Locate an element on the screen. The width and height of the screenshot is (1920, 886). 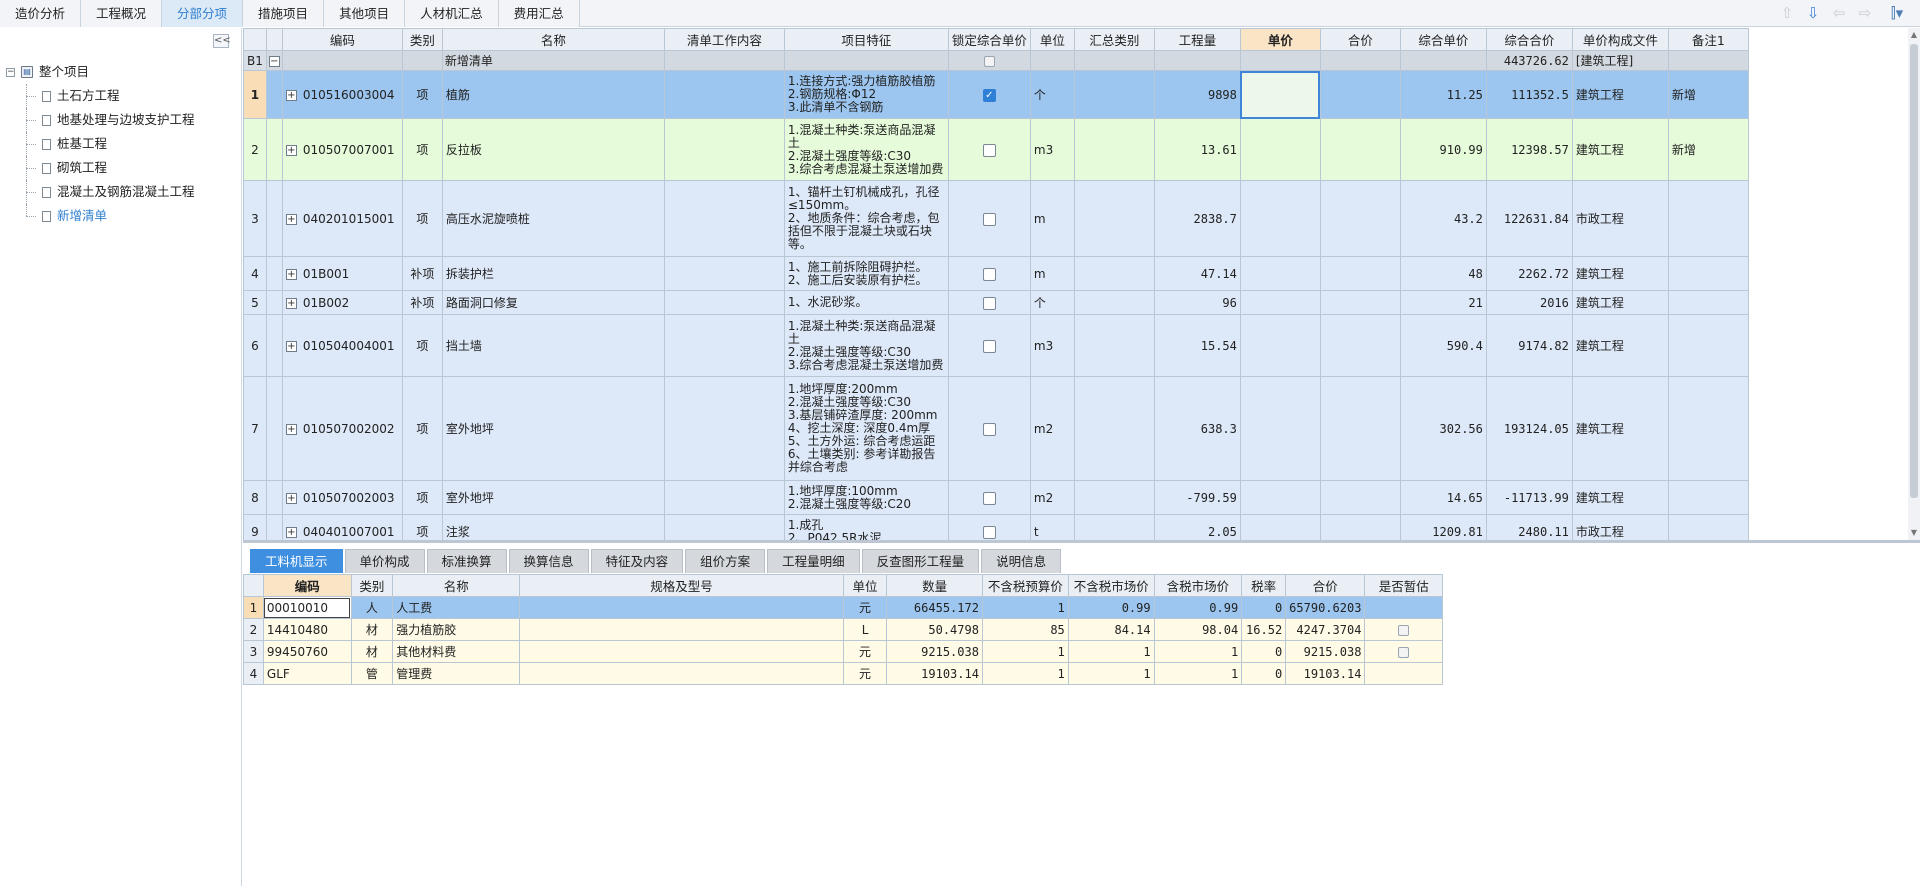
feature-cell: 1.成孔 2、P042.5R水泥 is located at coordinates (866, 527).